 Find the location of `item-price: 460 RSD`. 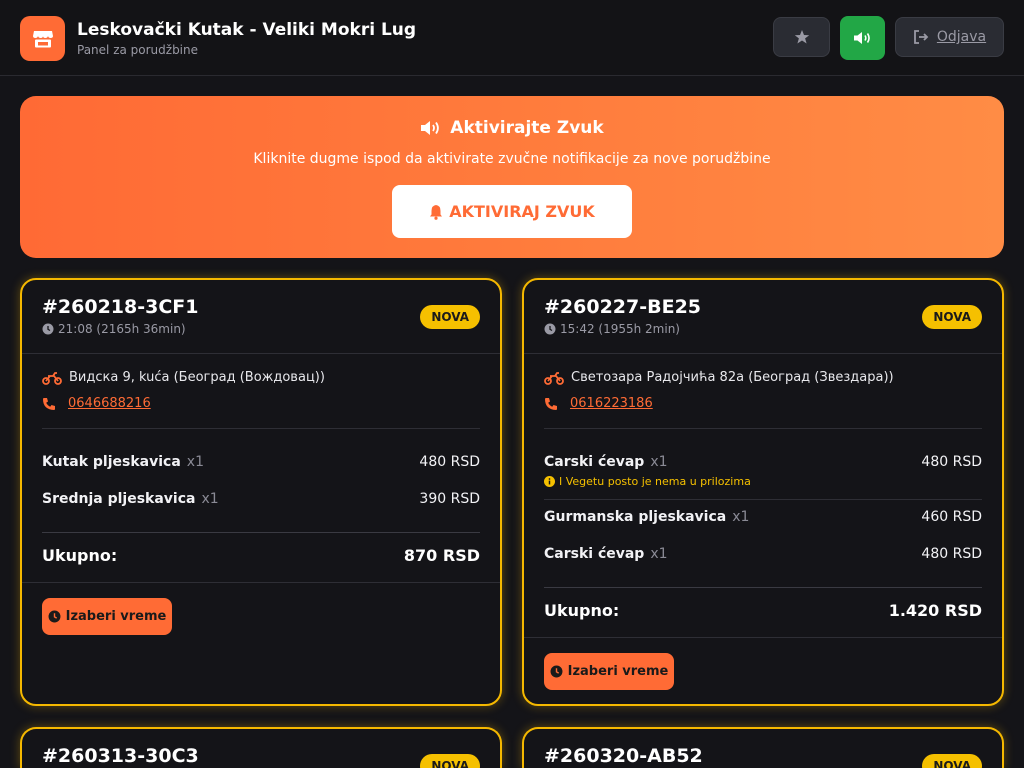

item-price: 460 RSD is located at coordinates (951, 517).